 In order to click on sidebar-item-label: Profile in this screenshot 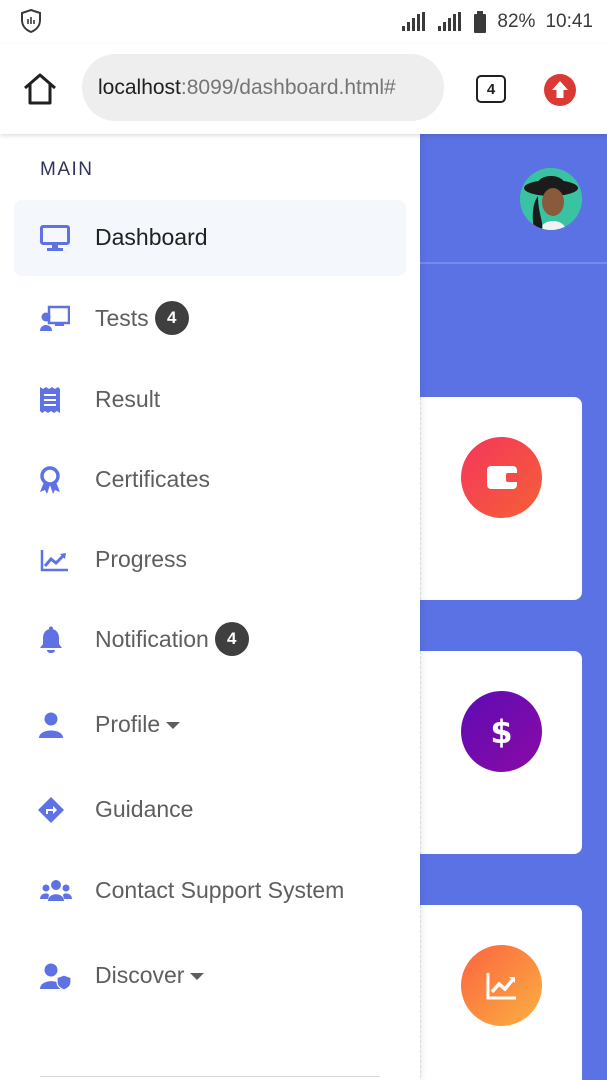, I will do `click(128, 724)`.